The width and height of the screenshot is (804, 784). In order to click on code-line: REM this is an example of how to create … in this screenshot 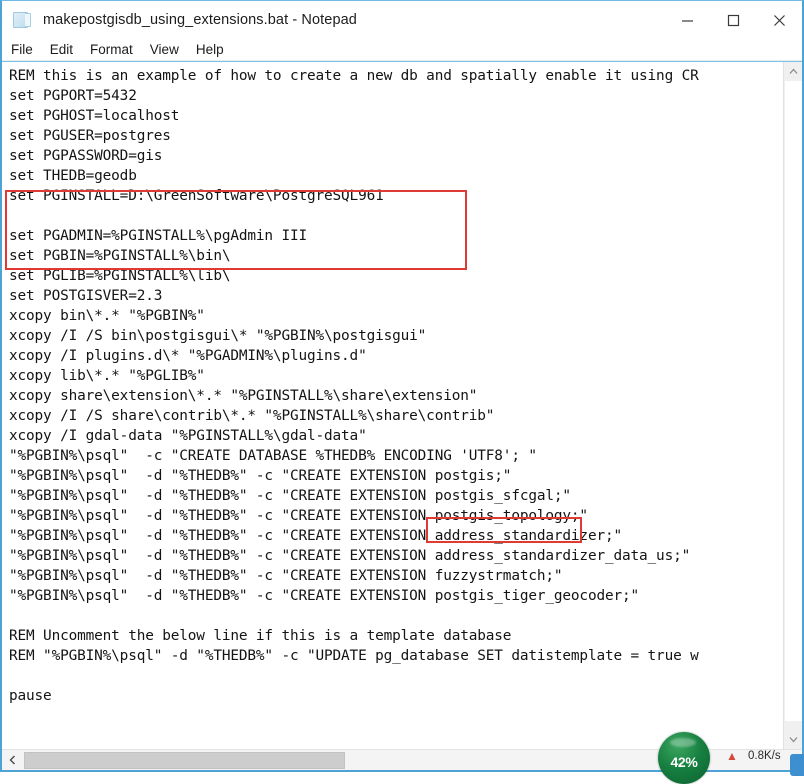, I will do `click(354, 76)`.